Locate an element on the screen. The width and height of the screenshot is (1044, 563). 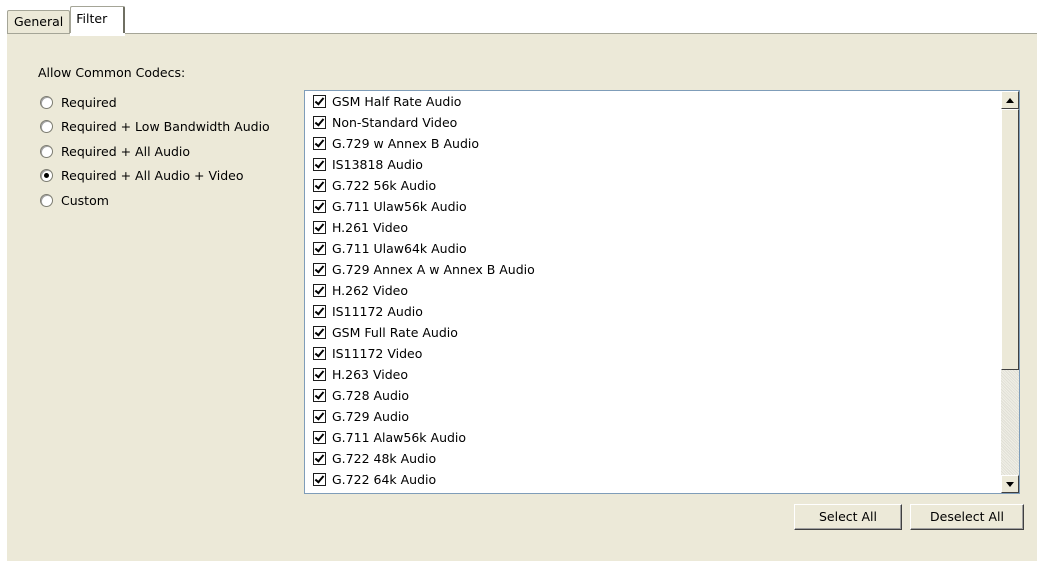
codec-list-item: G.729 w Annex B Audio is located at coordinates (652, 143).